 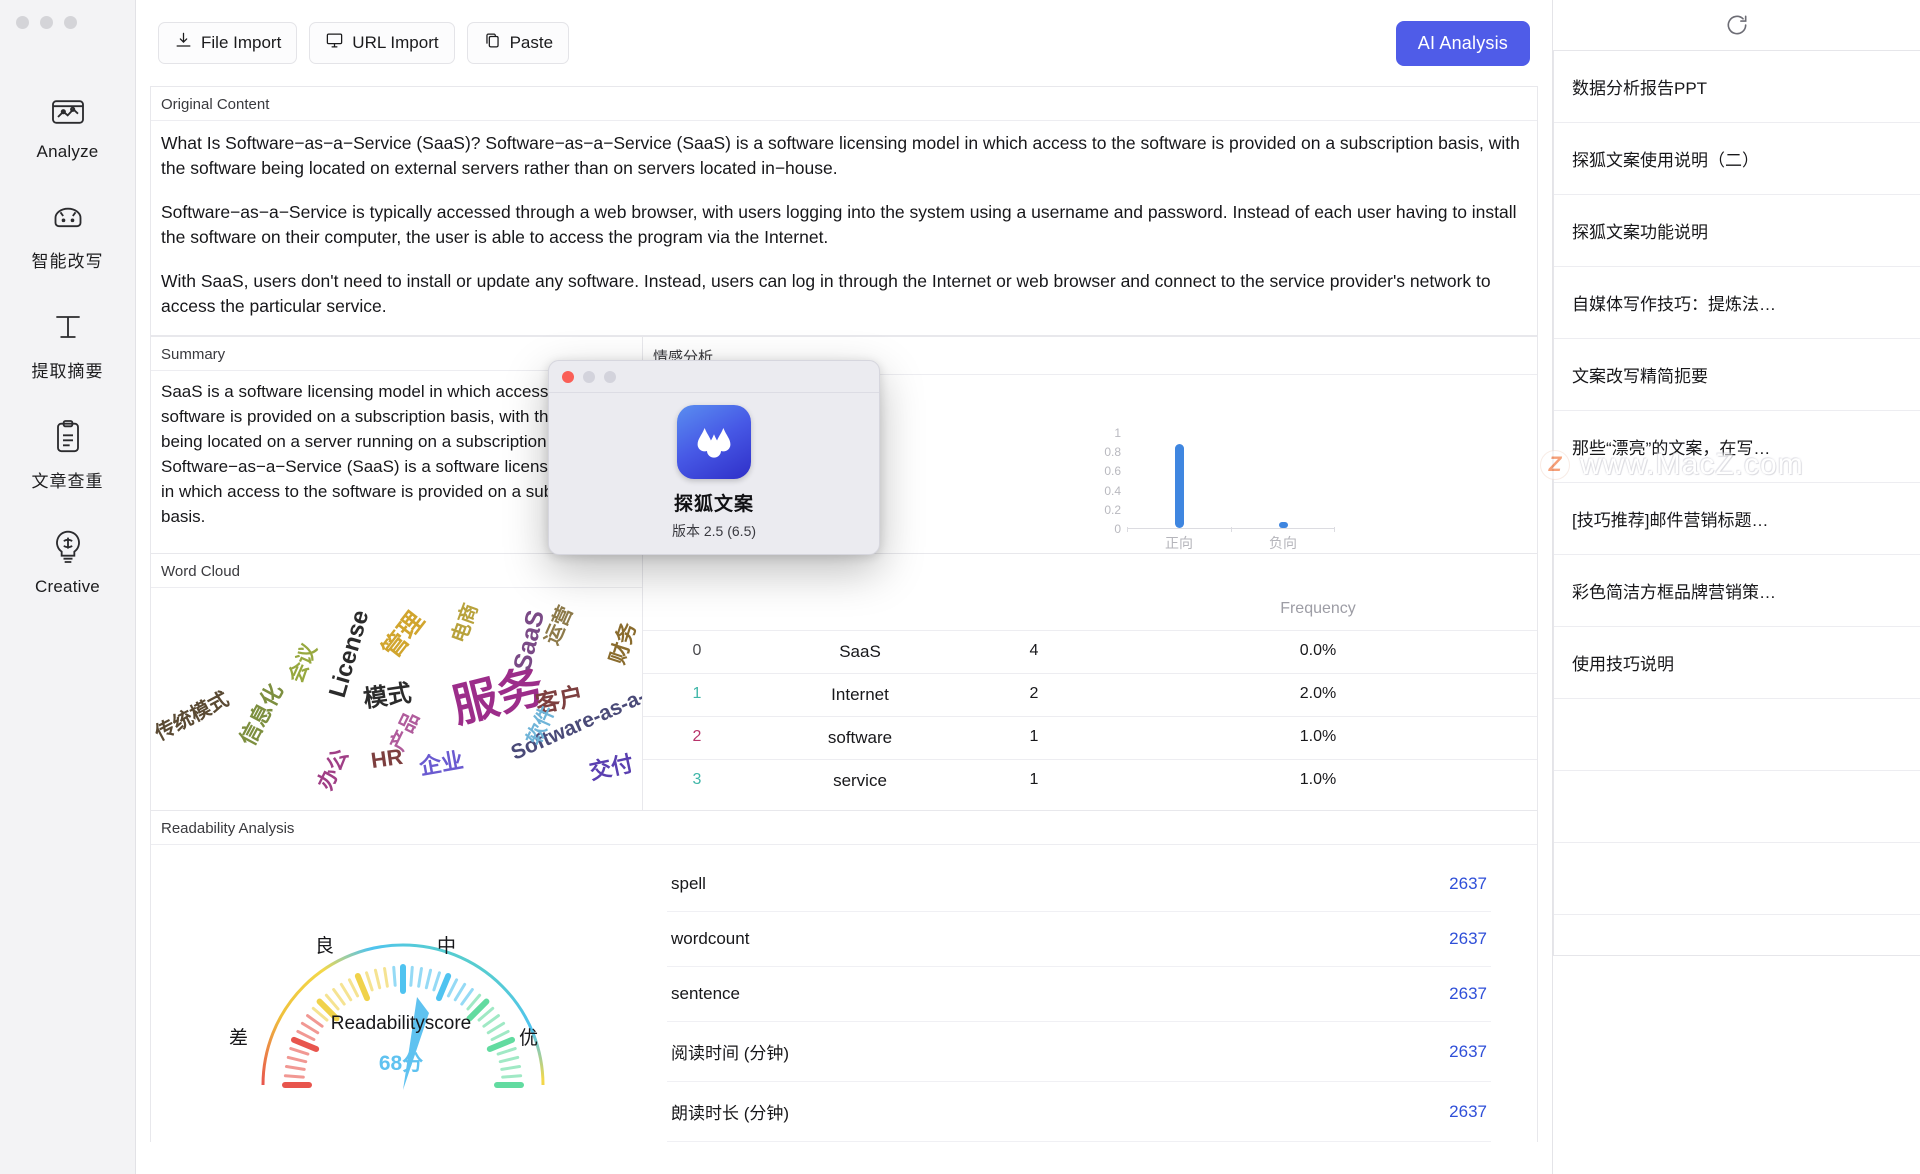 What do you see at coordinates (860, 609) in the screenshot?
I see `column-header-word` at bounding box center [860, 609].